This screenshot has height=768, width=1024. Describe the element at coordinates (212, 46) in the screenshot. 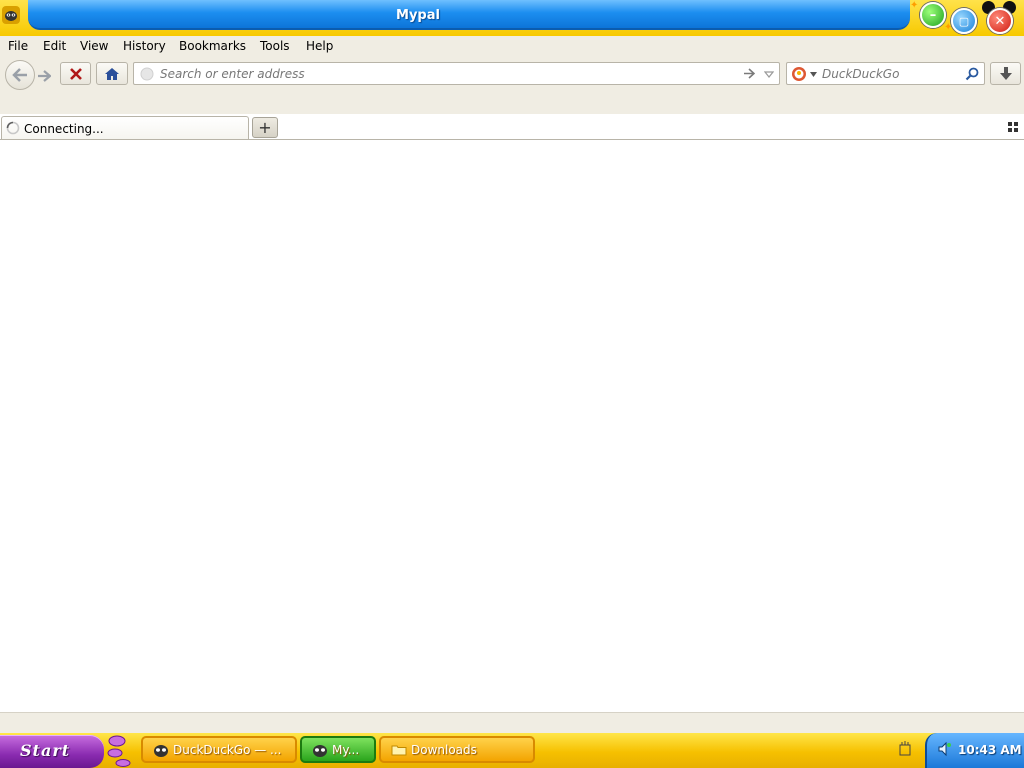

I see `menu-bookmarks: Bookmarks` at that location.